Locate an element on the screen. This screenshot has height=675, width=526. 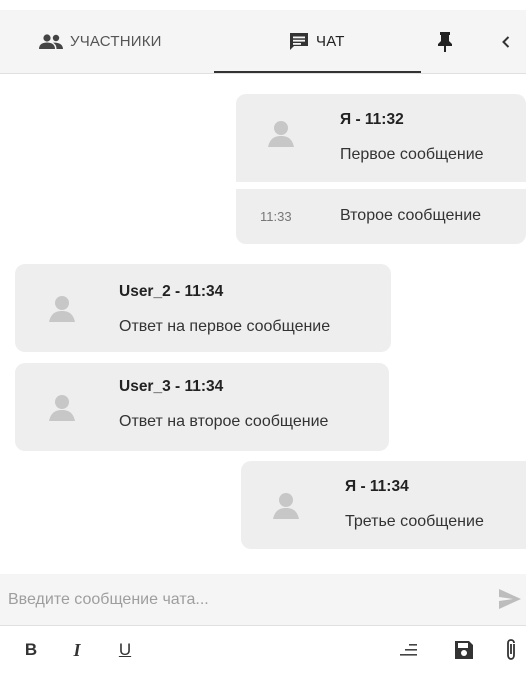
tab-participants: УЧАСТНИКИ is located at coordinates (100, 41).